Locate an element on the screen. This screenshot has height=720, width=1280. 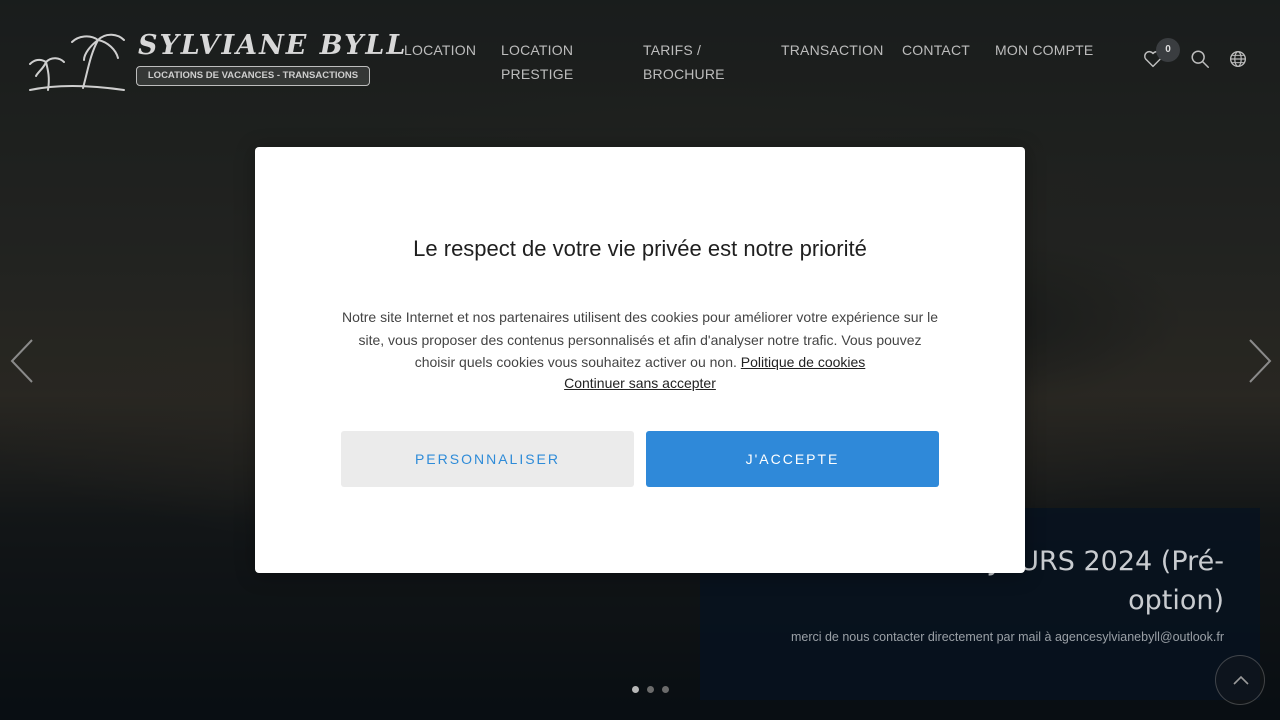
globe-icon is located at coordinates (1238, 59).